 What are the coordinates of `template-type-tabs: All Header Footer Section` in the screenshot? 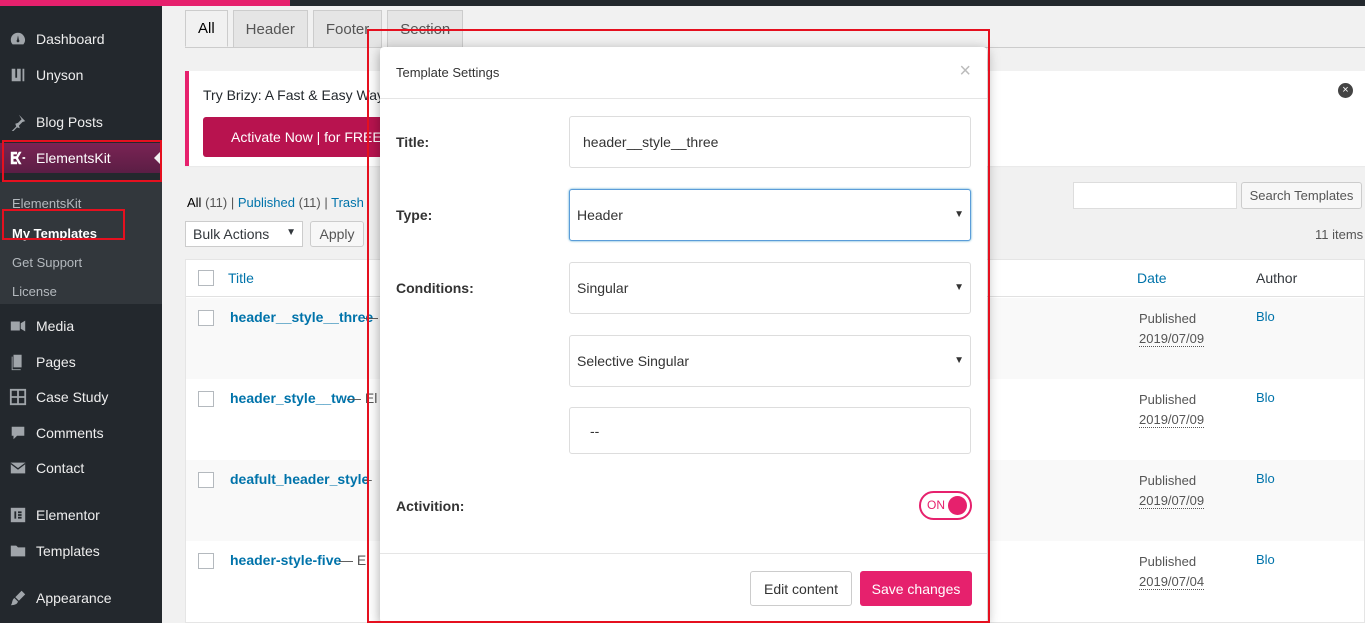 It's located at (324, 28).